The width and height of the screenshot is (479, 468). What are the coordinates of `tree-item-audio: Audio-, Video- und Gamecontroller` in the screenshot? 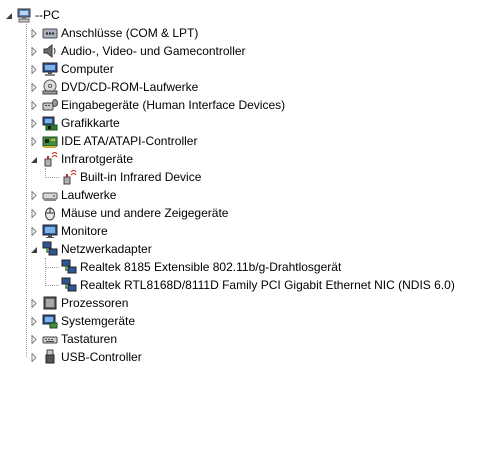 It's located at (144, 51).